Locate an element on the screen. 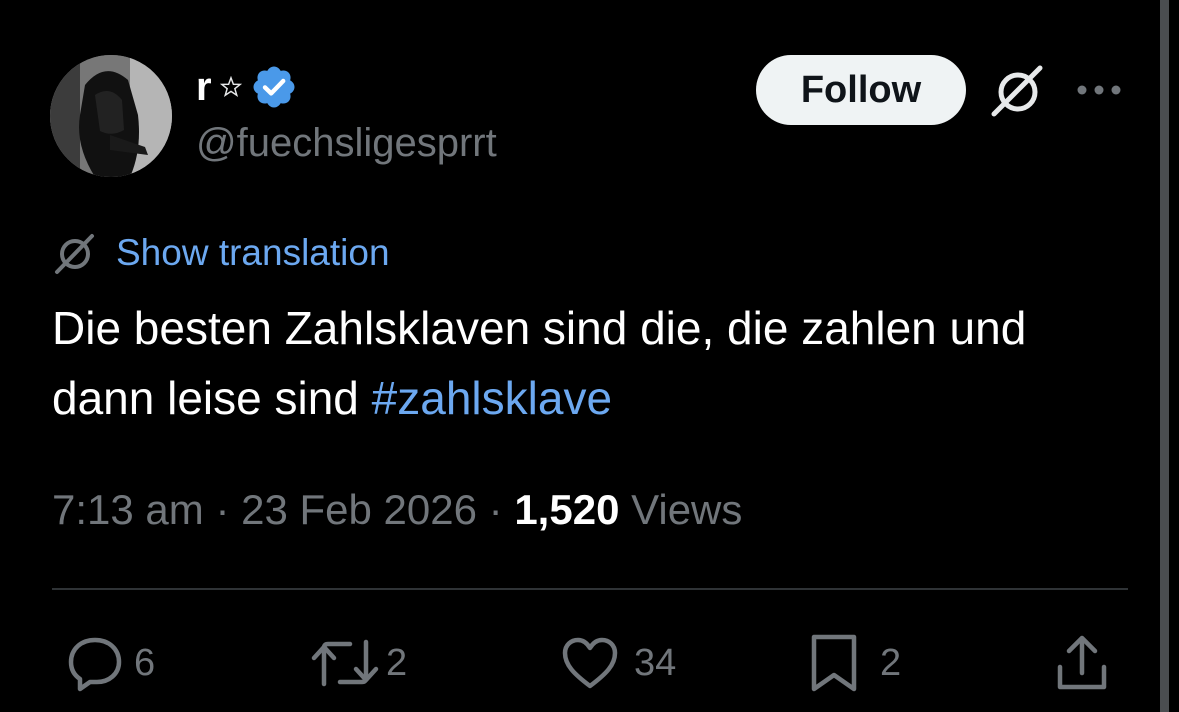  grok-icon is located at coordinates (1018, 90).